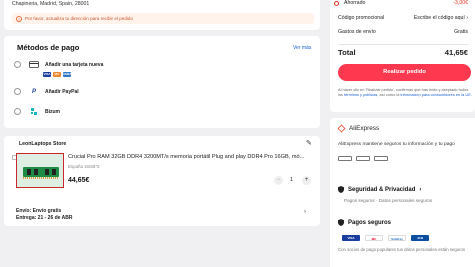  Describe the element at coordinates (291, 180) in the screenshot. I see `quantity-value: 1` at that location.